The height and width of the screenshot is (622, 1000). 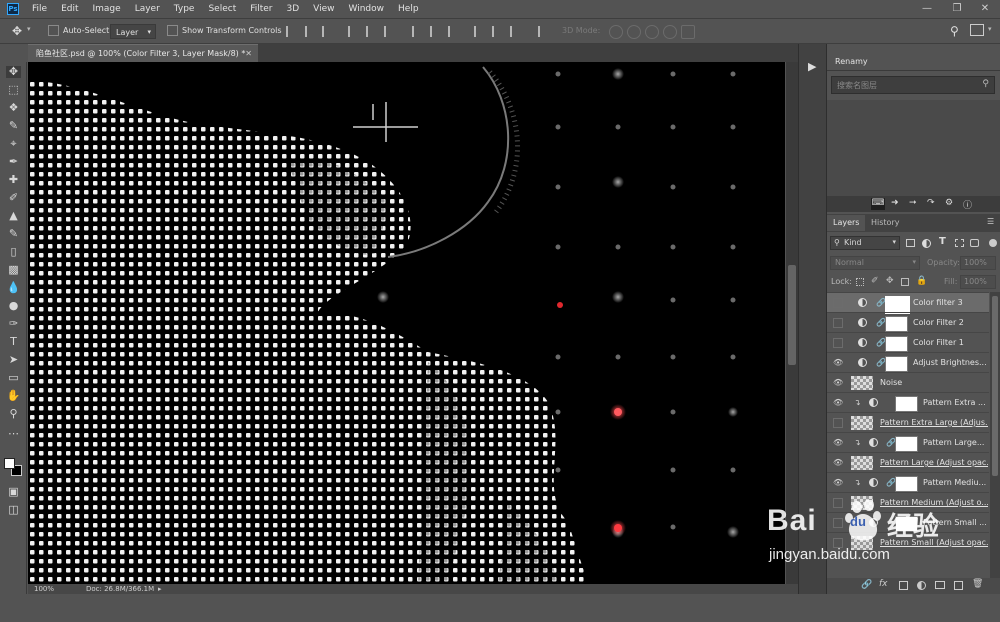 I want to click on pen-tool-icon: ✑, so click(x=13, y=324).